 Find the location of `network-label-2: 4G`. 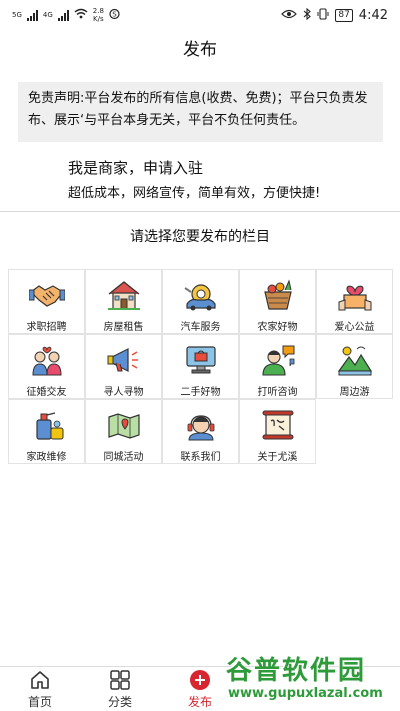

network-label-2: 4G is located at coordinates (47, 14).